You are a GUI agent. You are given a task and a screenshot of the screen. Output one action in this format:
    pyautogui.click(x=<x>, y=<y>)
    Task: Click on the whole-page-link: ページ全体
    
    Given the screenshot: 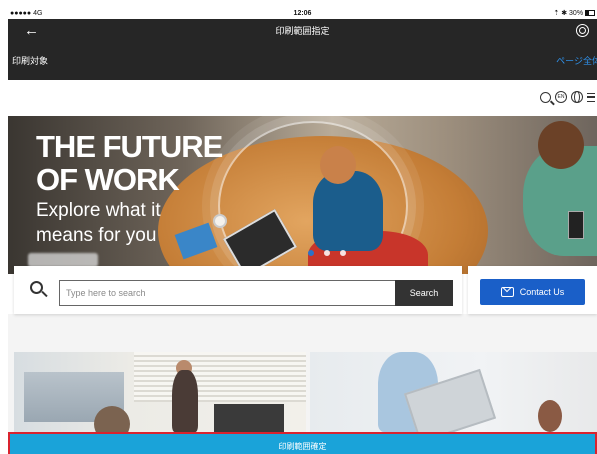 What is the action you would take?
    pyautogui.click(x=576, y=60)
    